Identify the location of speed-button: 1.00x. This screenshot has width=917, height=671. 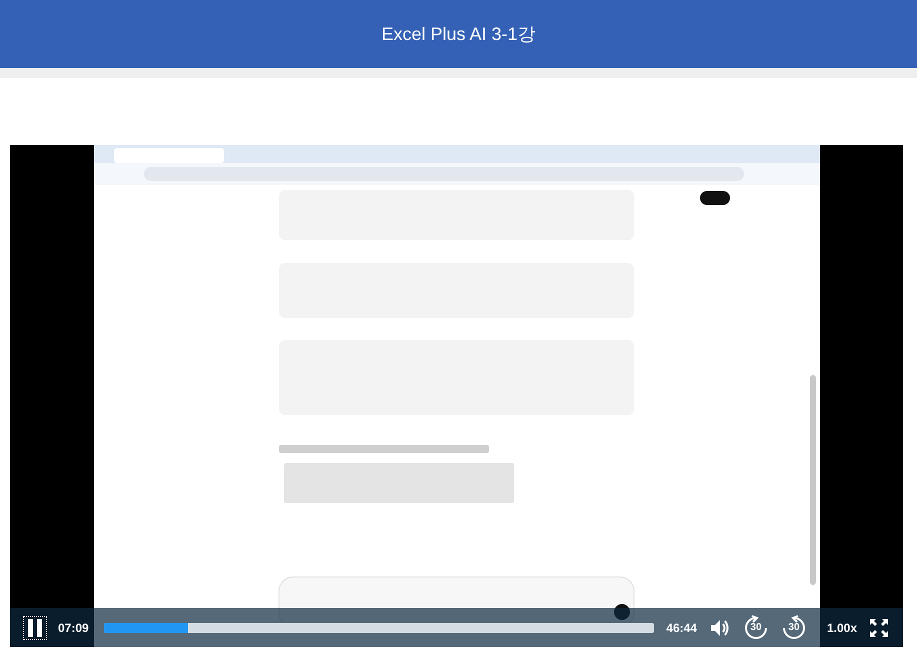
(841, 627).